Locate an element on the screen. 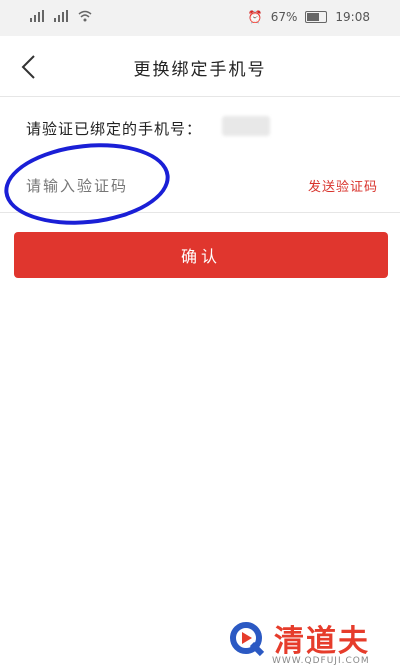  watermark: 清道夫 WWW.QDFUJI.COM is located at coordinates (306, 641).